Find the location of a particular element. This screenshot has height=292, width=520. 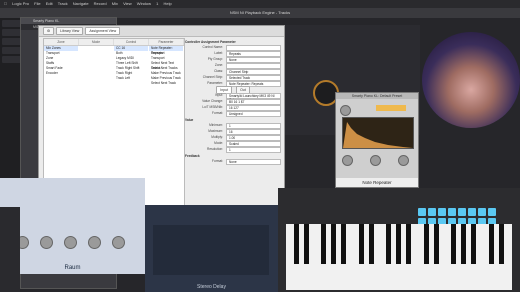

tab-library-view-label: Library View is located at coordinates (70, 31).